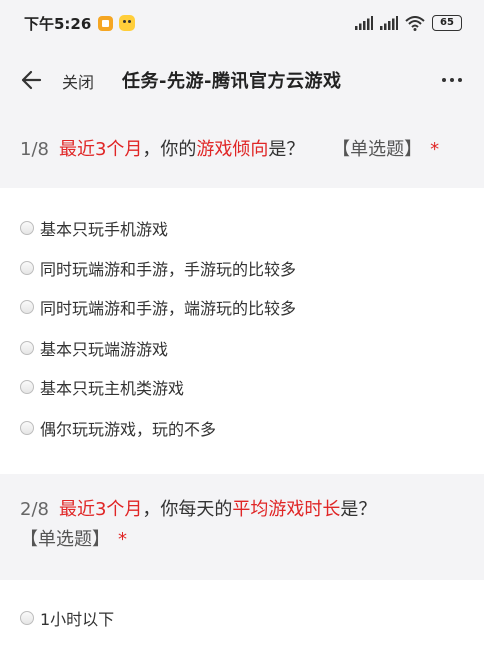  I want to click on question-number: 2/8, so click(34, 509).